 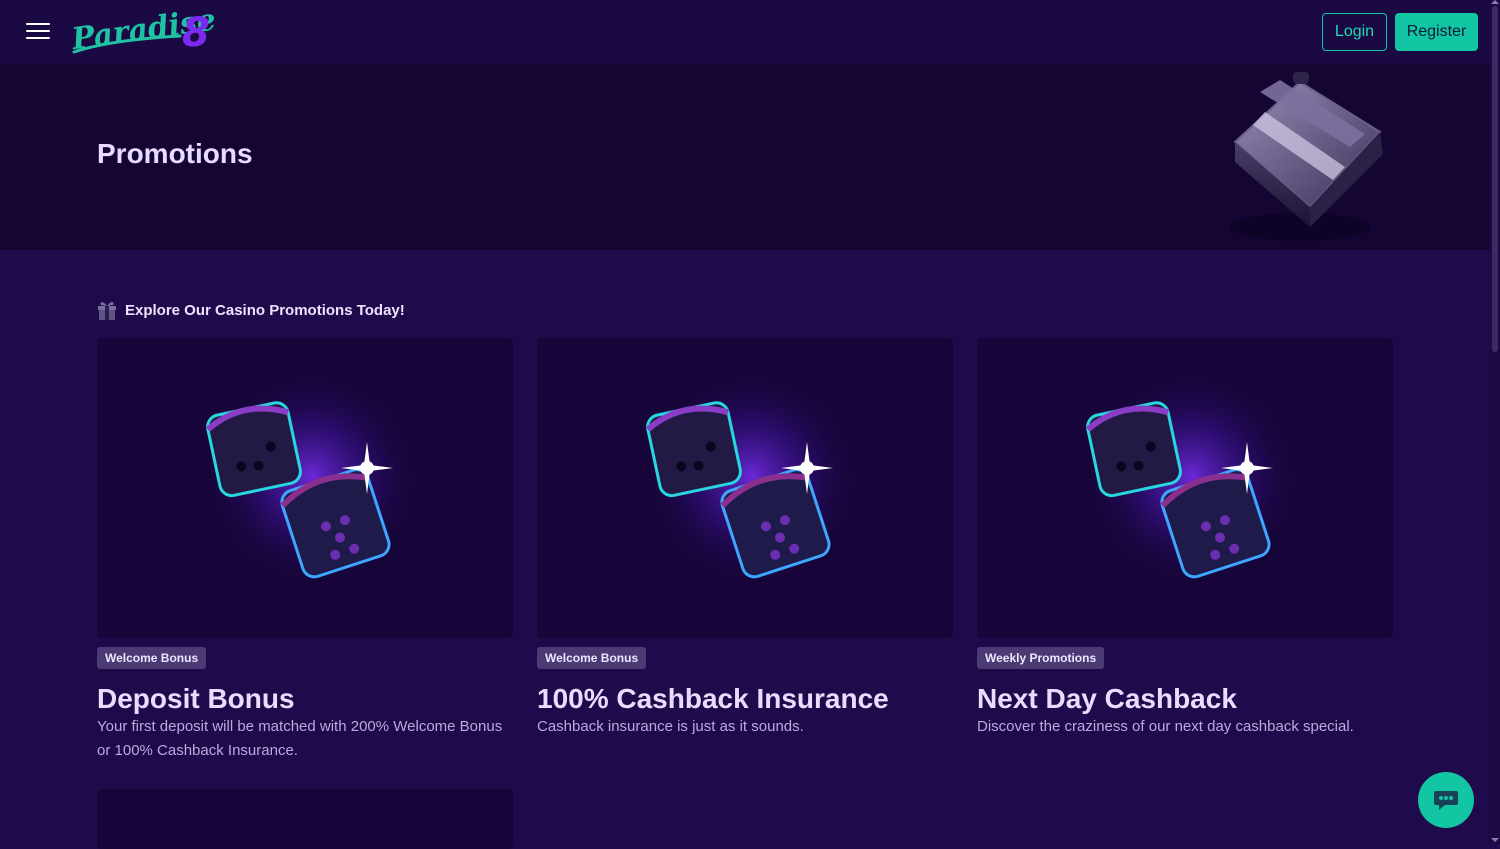 What do you see at coordinates (670, 726) in the screenshot?
I see `promotion-description: Cashback insurance is just as it sounds.` at bounding box center [670, 726].